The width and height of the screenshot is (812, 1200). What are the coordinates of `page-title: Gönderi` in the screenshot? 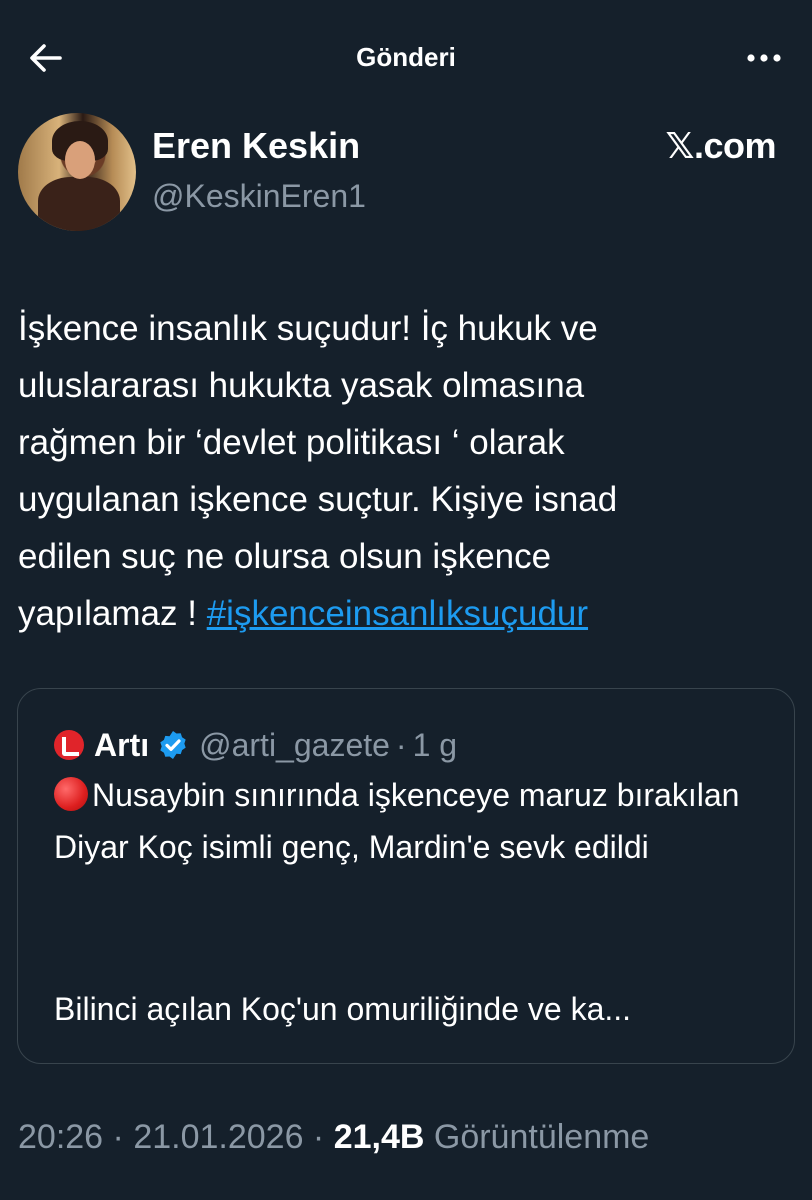 It's located at (406, 57).